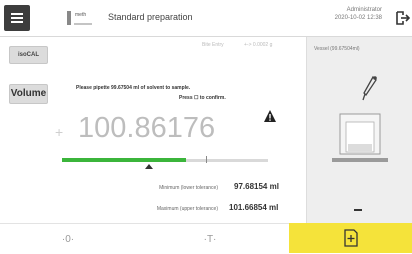 This screenshot has height=254, width=412. I want to click on menu-button, so click(17, 18).